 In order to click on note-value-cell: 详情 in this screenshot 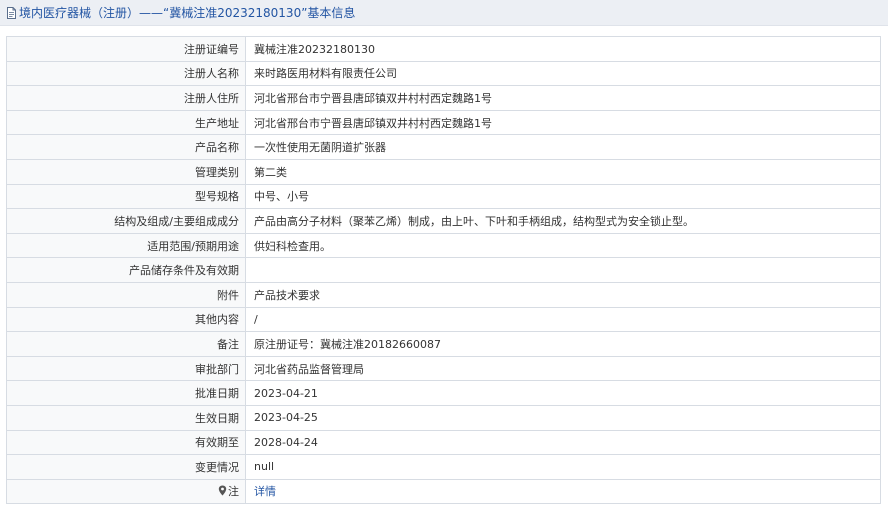, I will do `click(563, 491)`.